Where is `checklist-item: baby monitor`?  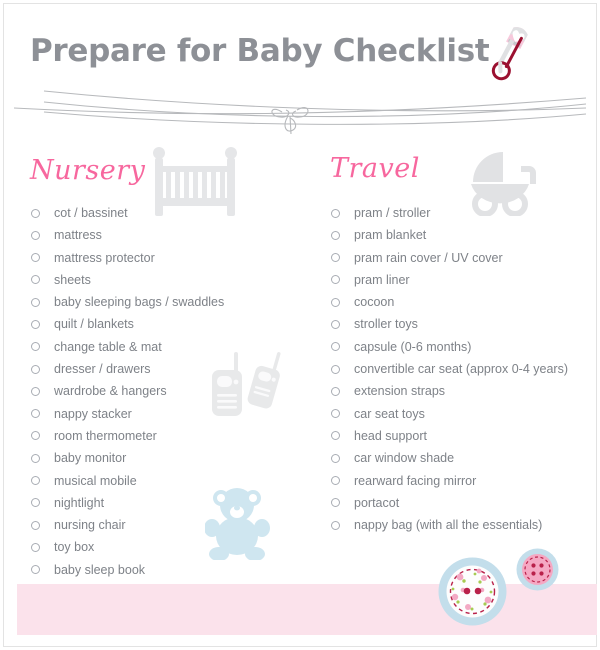 checklist-item: baby monitor is located at coordinates (170, 458).